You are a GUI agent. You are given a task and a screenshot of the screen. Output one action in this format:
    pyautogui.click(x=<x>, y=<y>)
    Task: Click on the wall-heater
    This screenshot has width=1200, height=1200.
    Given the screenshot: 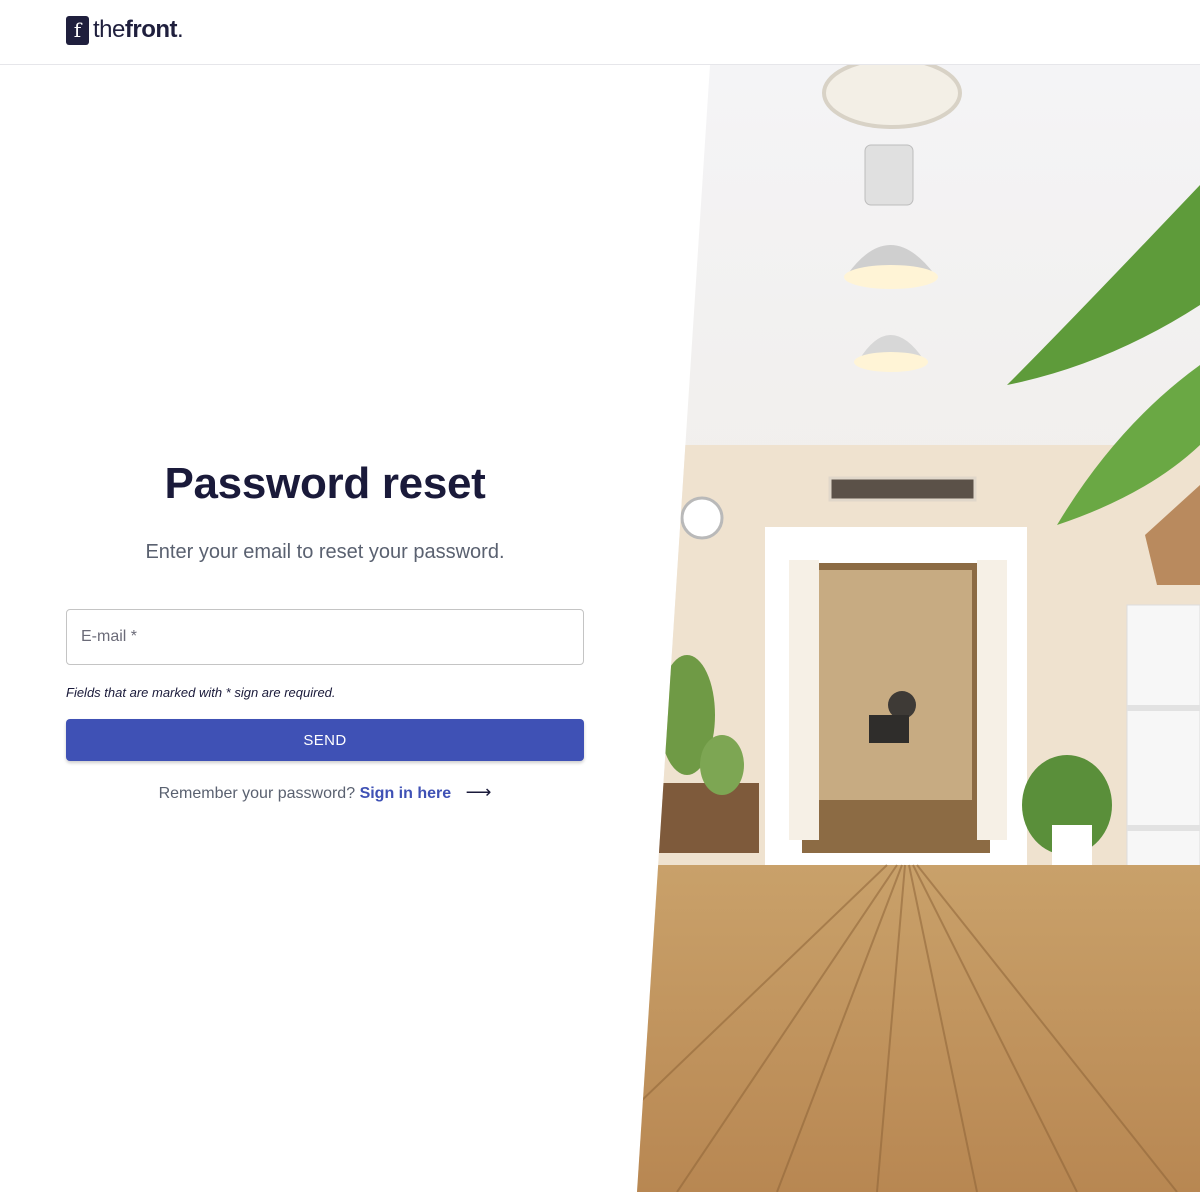 What is the action you would take?
    pyautogui.click(x=902, y=489)
    